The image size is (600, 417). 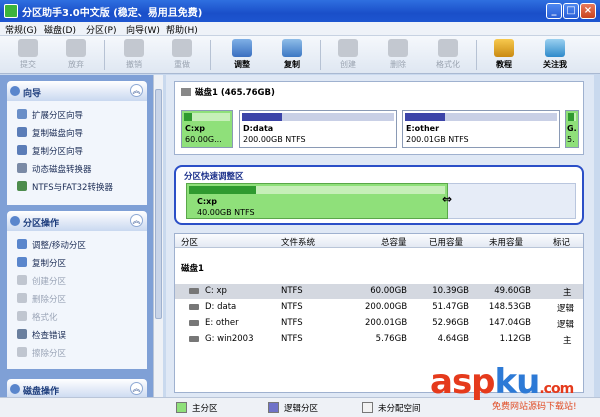 What do you see at coordinates (11, 11) in the screenshot?
I see `app-icon` at bounding box center [11, 11].